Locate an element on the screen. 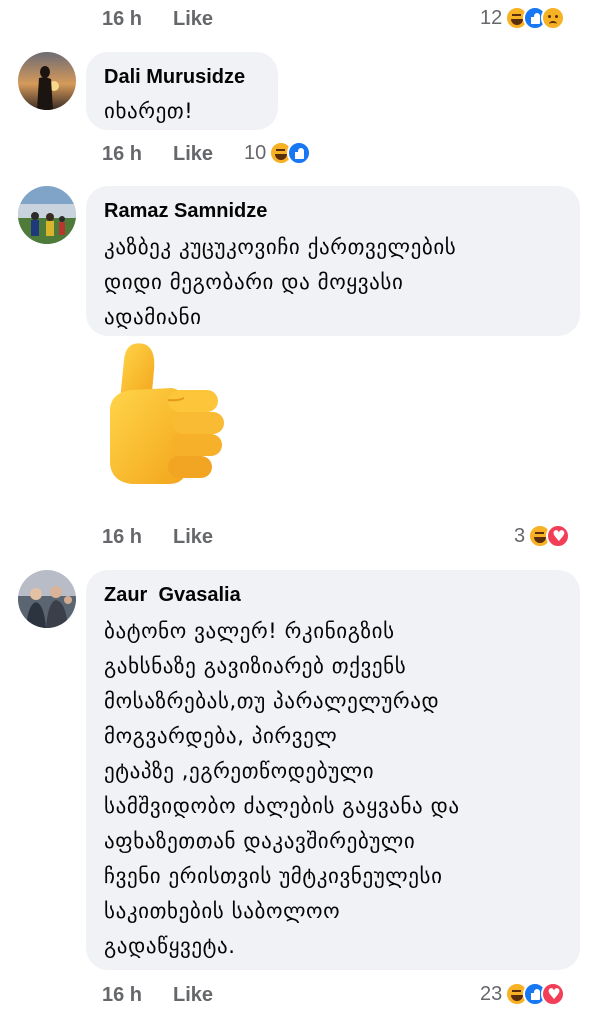 The image size is (597, 1024). comment-text-line: ადამიანი is located at coordinates (153, 317).